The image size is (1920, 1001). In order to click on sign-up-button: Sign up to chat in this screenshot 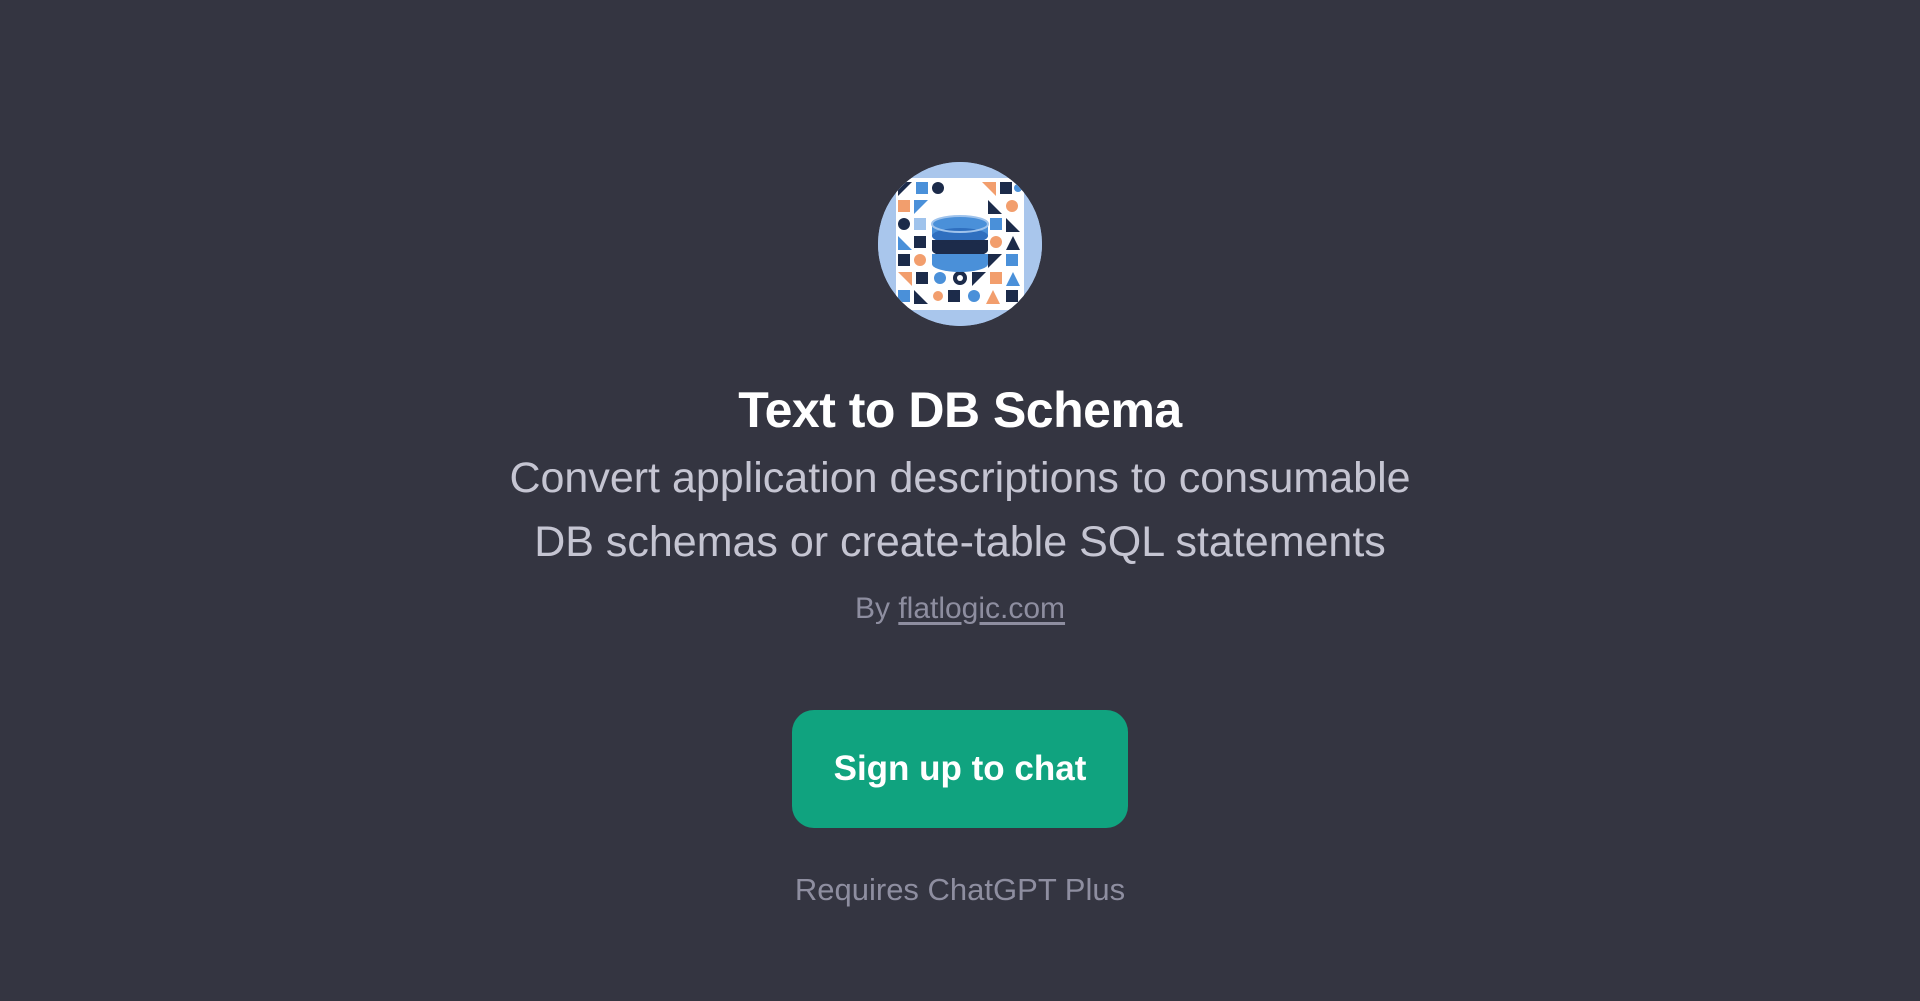, I will do `click(960, 769)`.